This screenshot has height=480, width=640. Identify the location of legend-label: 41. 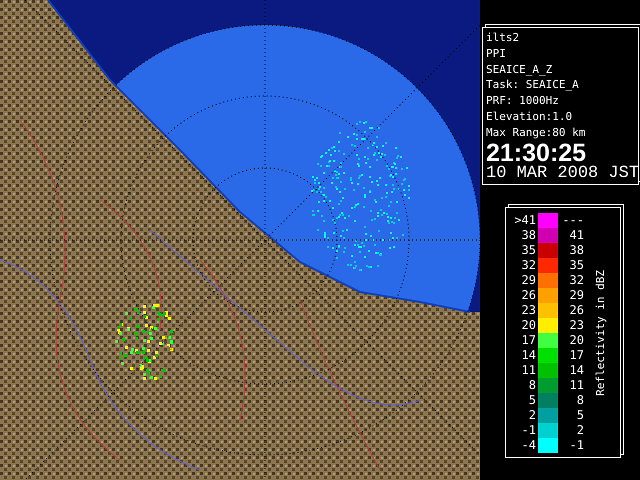
(576, 235).